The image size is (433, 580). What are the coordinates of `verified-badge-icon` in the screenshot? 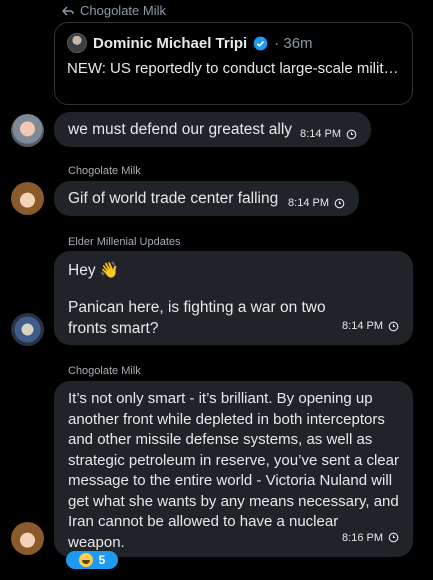 It's located at (260, 43).